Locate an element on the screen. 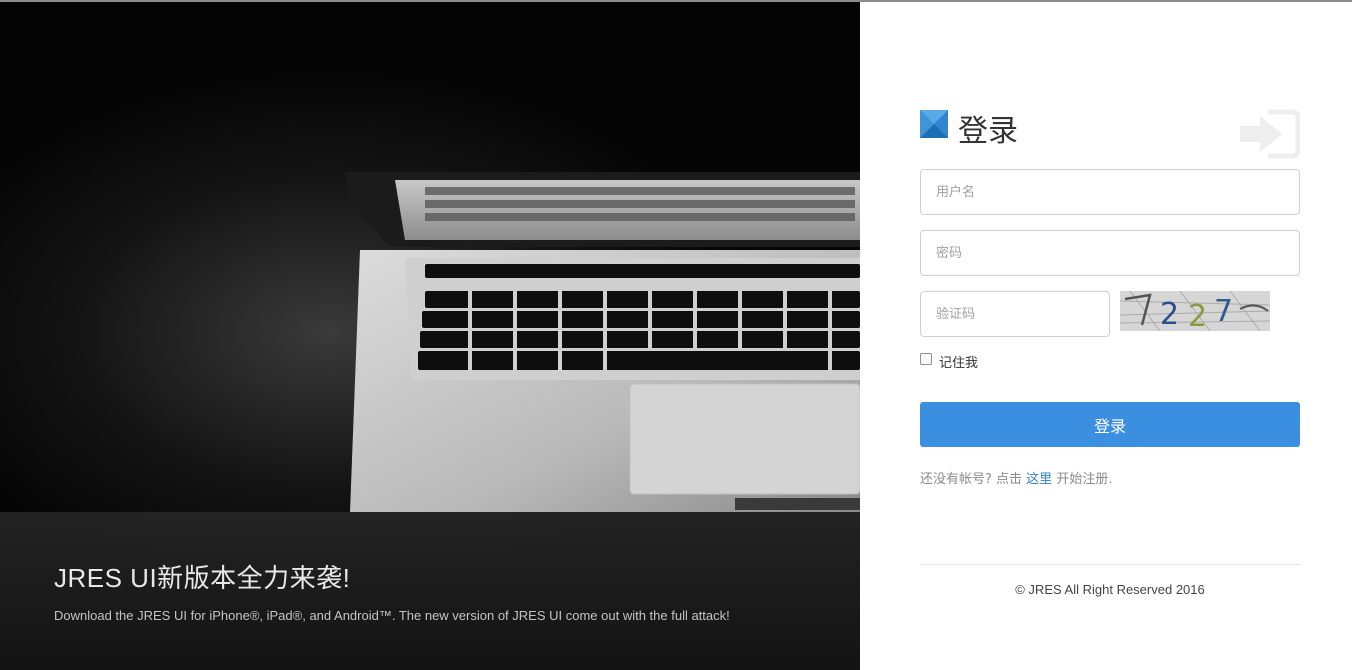 The width and height of the screenshot is (1352, 670). password-input is located at coordinates (1110, 253).